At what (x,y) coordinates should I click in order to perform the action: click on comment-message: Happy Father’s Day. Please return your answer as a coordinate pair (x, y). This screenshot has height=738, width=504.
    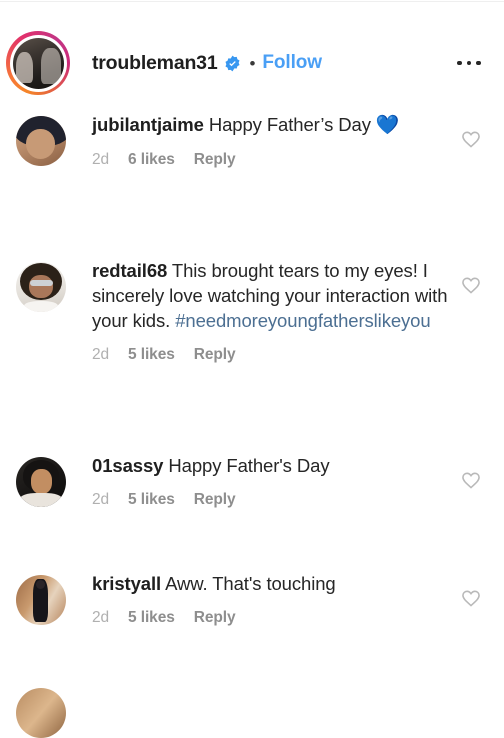
    Looking at the image, I should click on (289, 124).